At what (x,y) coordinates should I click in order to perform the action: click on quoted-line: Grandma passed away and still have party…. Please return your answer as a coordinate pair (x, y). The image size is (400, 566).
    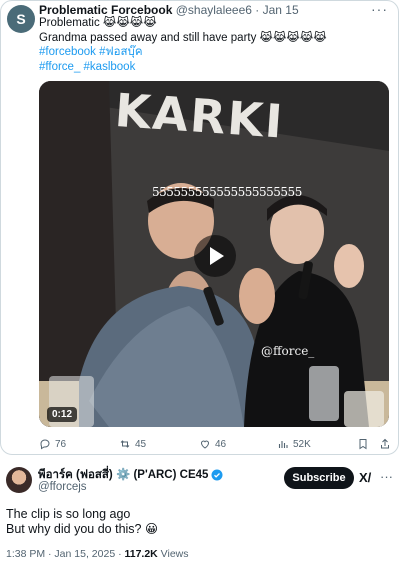
    Looking at the image, I should click on (183, 37).